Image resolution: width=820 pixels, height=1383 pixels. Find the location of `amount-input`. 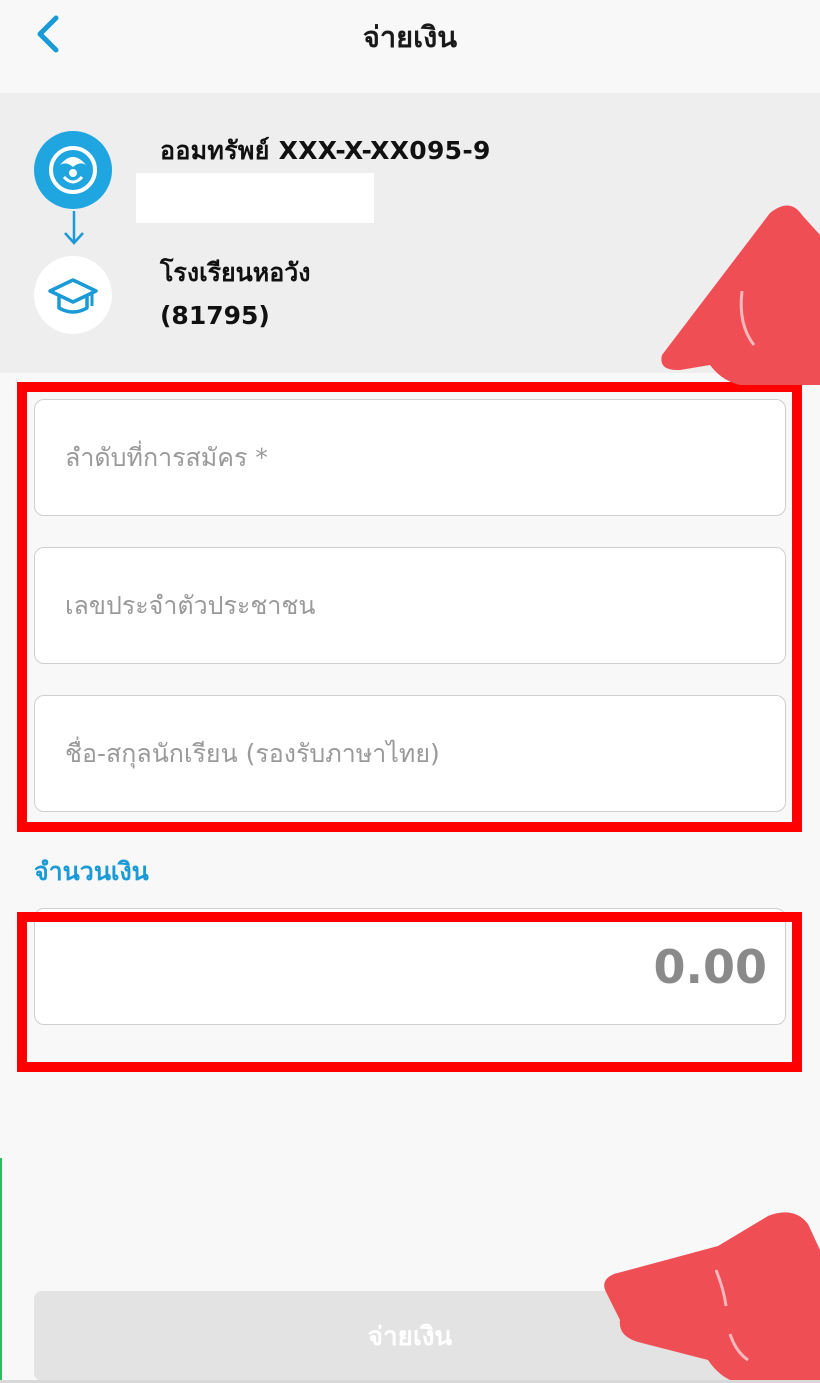

amount-input is located at coordinates (410, 966).